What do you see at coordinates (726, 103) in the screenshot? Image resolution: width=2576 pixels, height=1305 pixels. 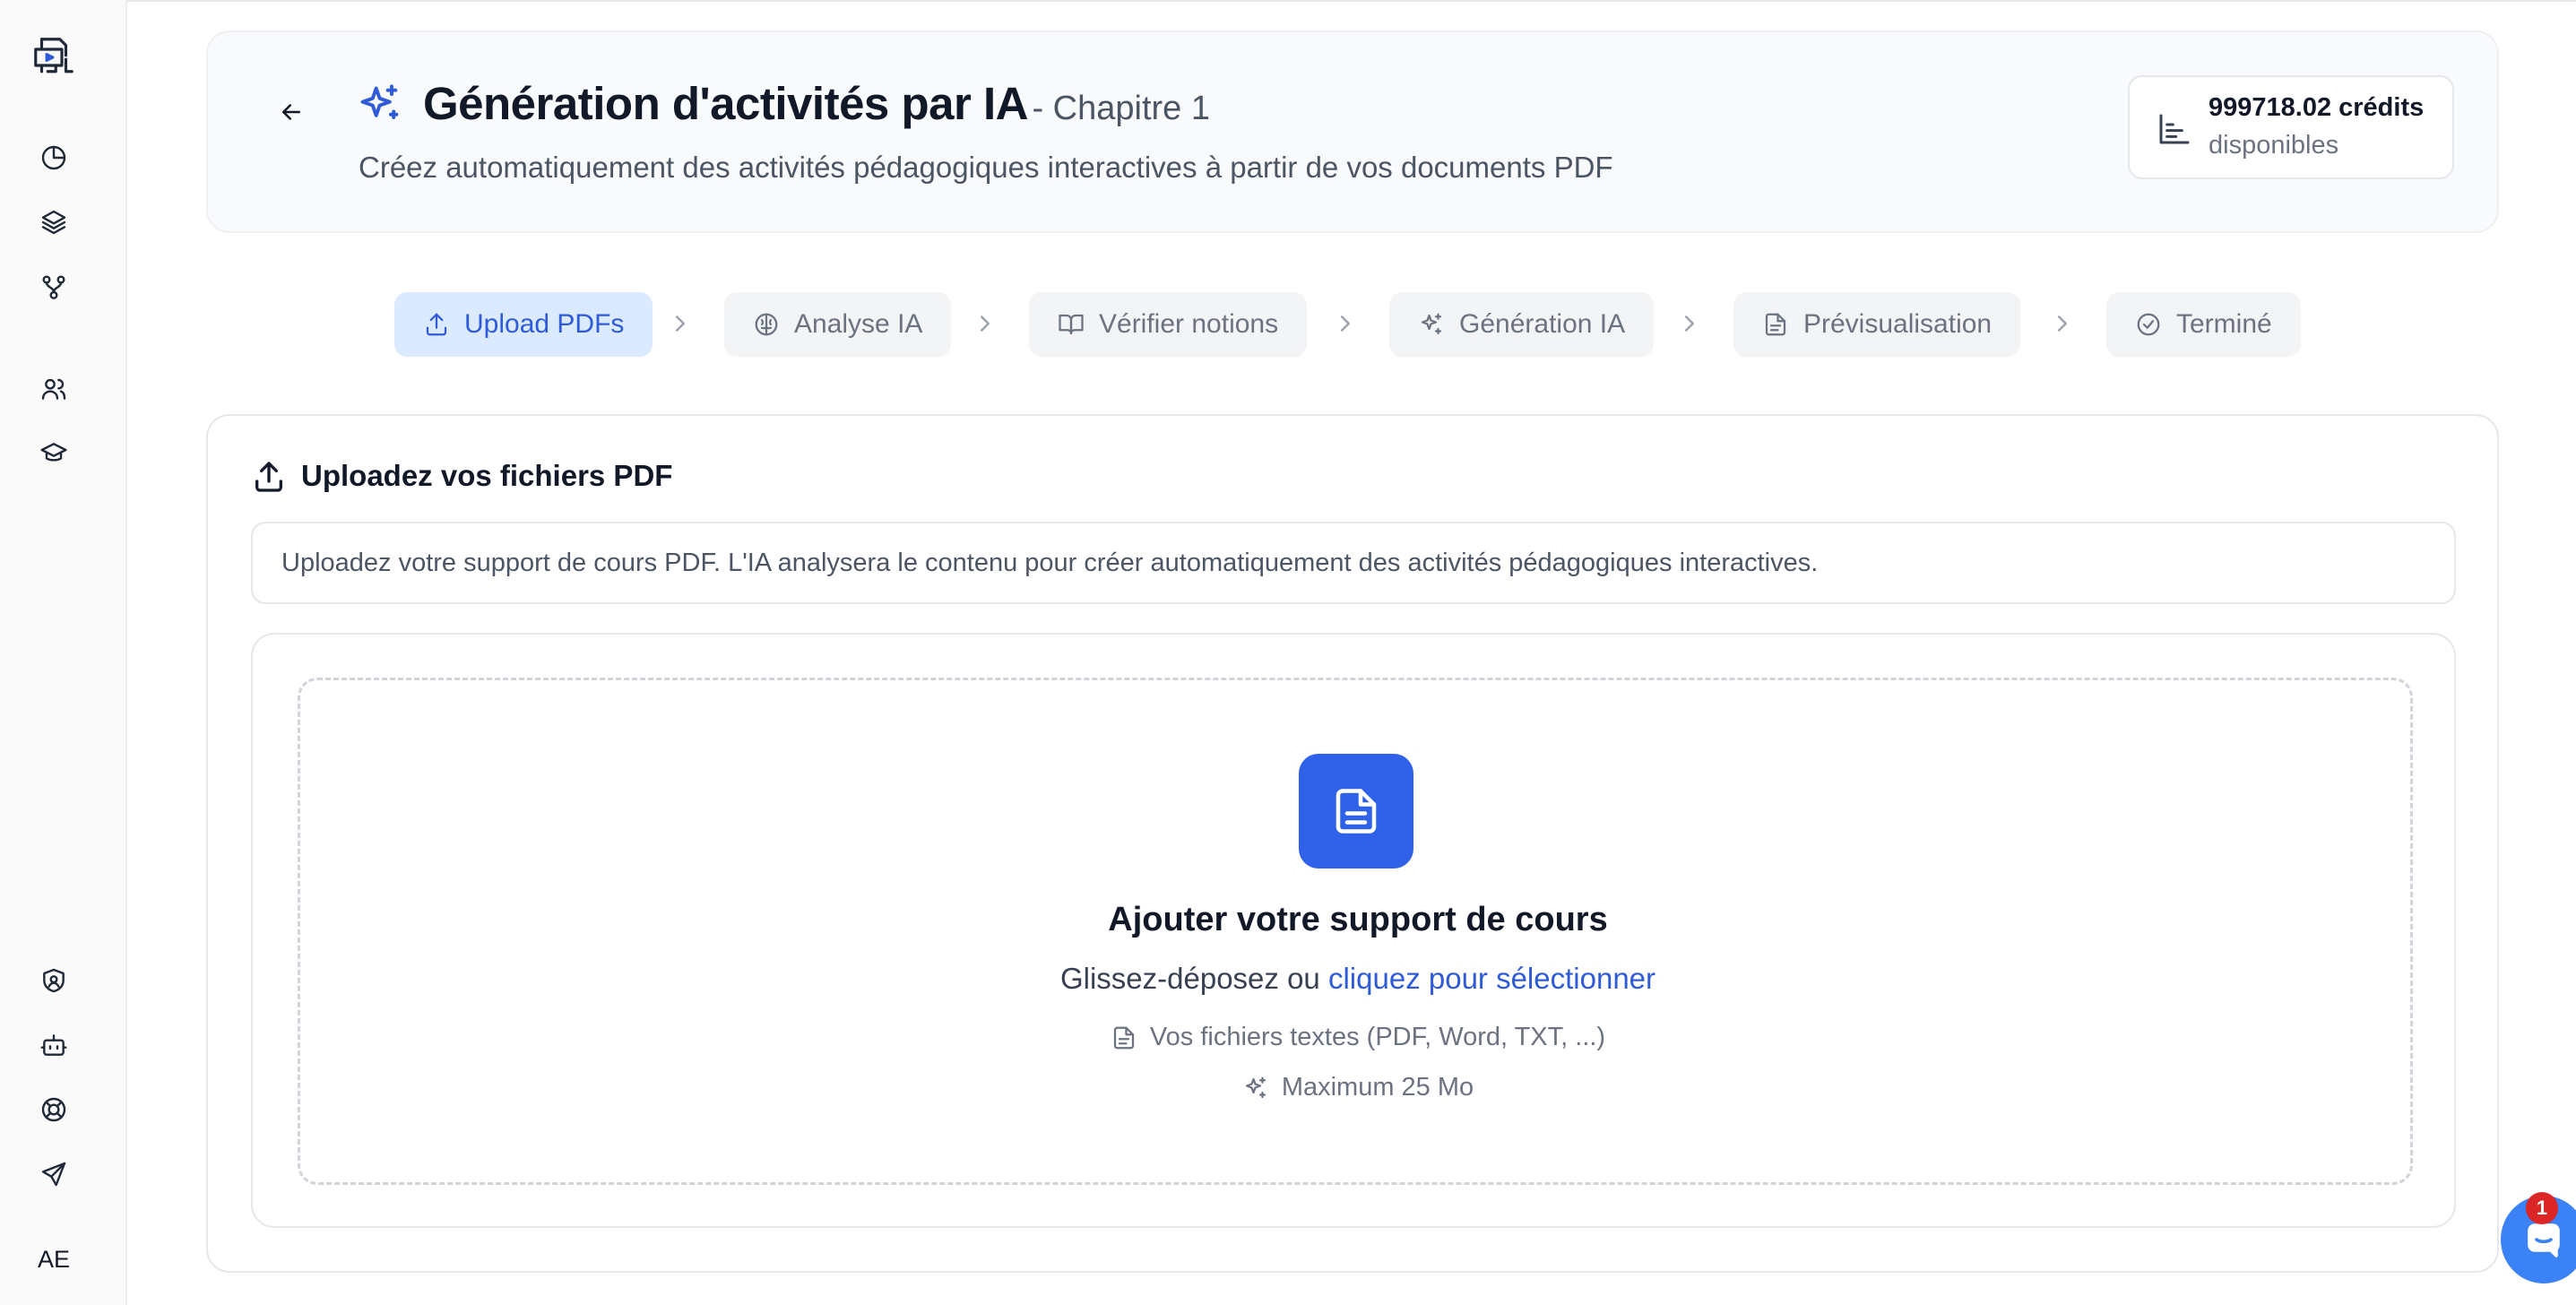 I see `page-title: Génération d'activités par IA` at bounding box center [726, 103].